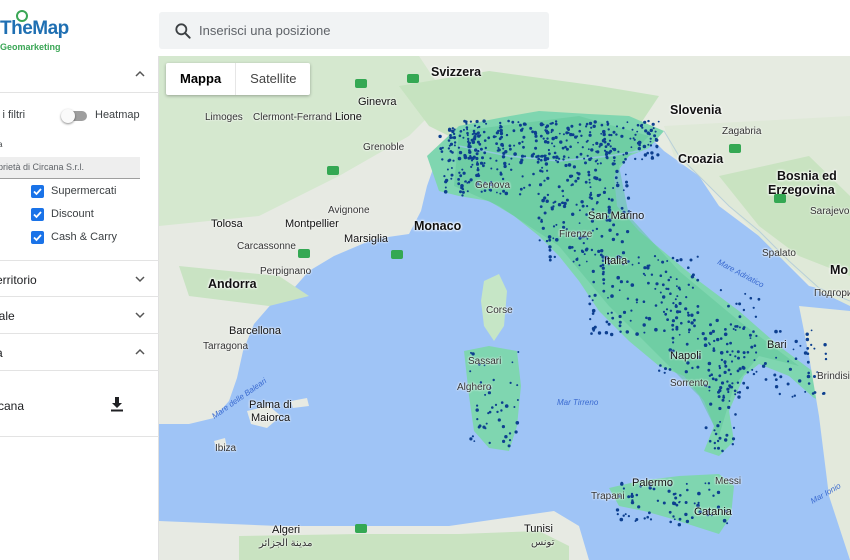  Describe the element at coordinates (140, 315) in the screenshot. I see `chevron-down-icon` at that location.